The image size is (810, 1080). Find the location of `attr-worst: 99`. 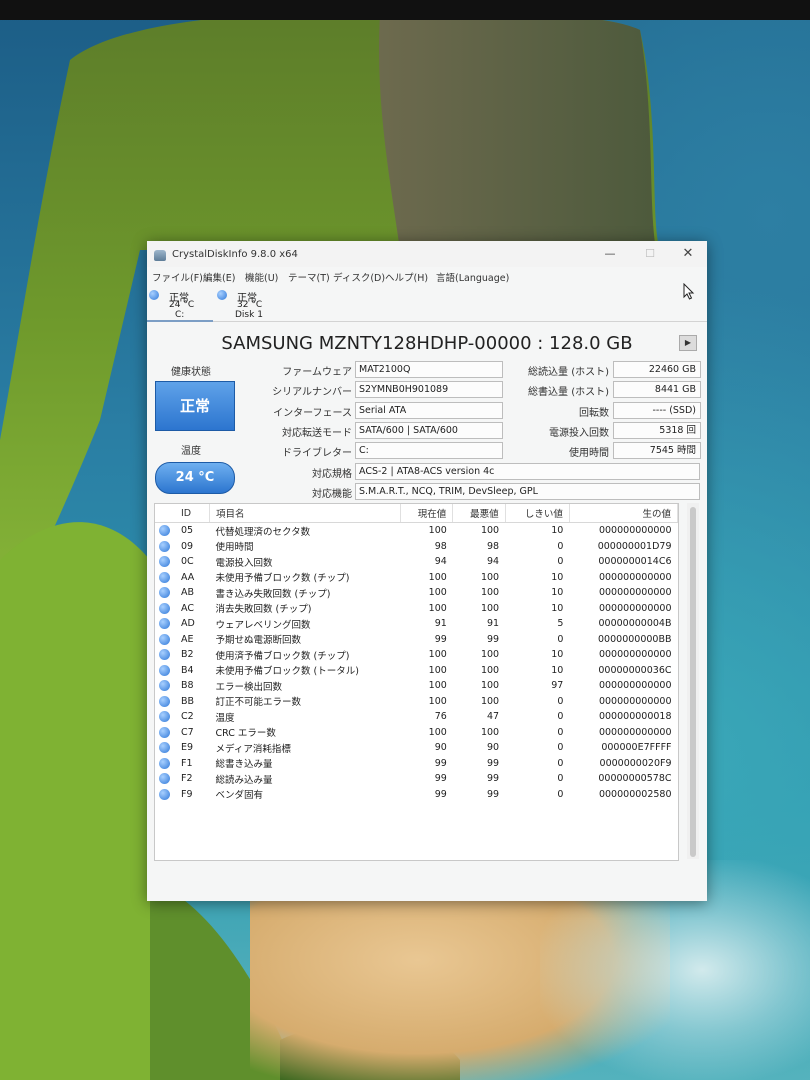

attr-worst: 99 is located at coordinates (493, 639).